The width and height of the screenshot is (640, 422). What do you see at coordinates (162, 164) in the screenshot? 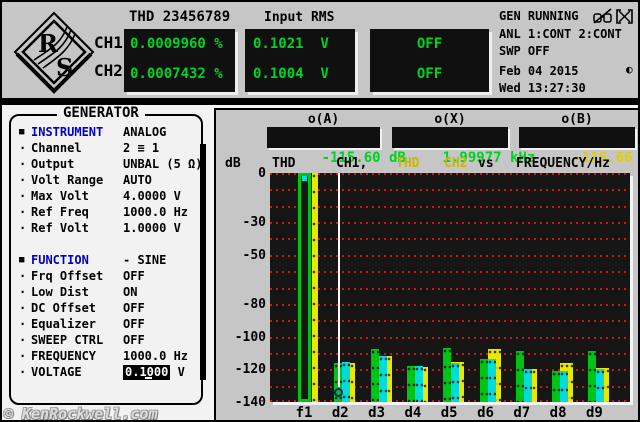
I see `generator-row-value: UNBAL (5 Ω)` at bounding box center [162, 164].